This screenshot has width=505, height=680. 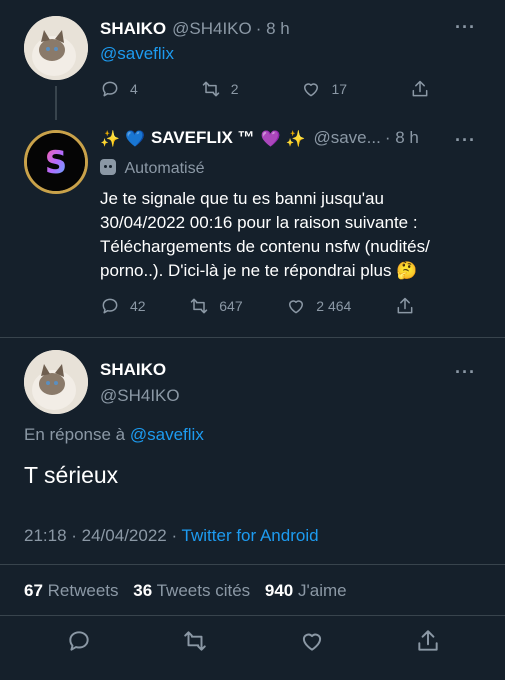 I want to click on tweet1-header: SHAIKO @SH4IKO · 8 h, so click(x=195, y=29).